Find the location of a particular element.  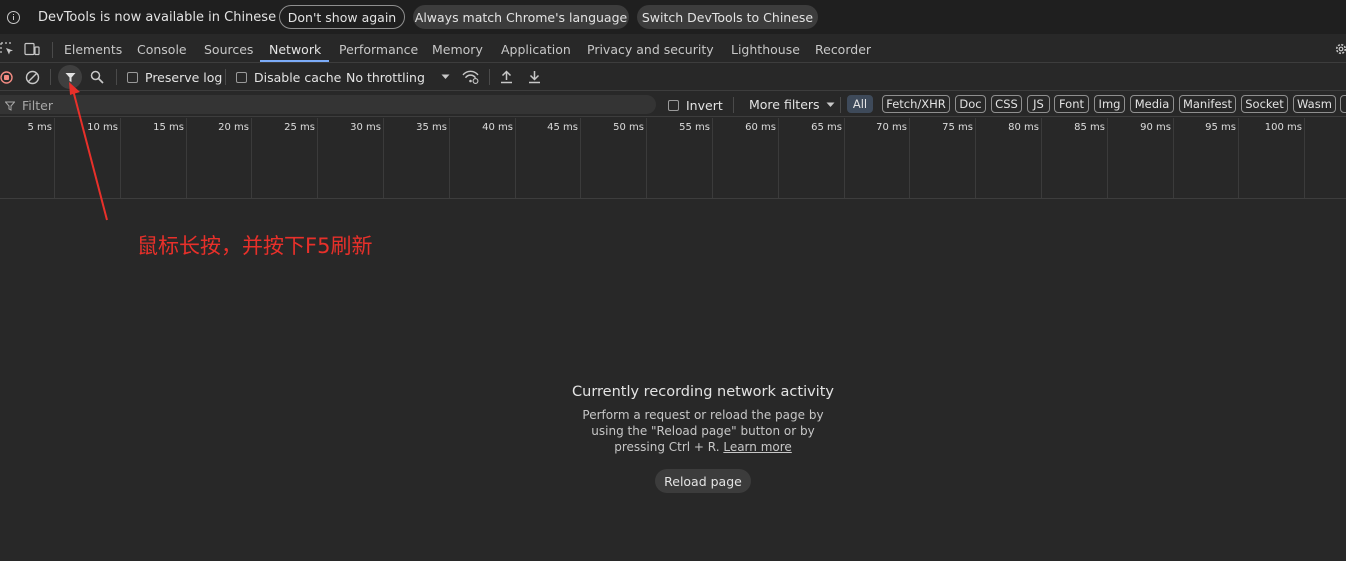

disable-cache-label: Disable cache is located at coordinates (298, 77).